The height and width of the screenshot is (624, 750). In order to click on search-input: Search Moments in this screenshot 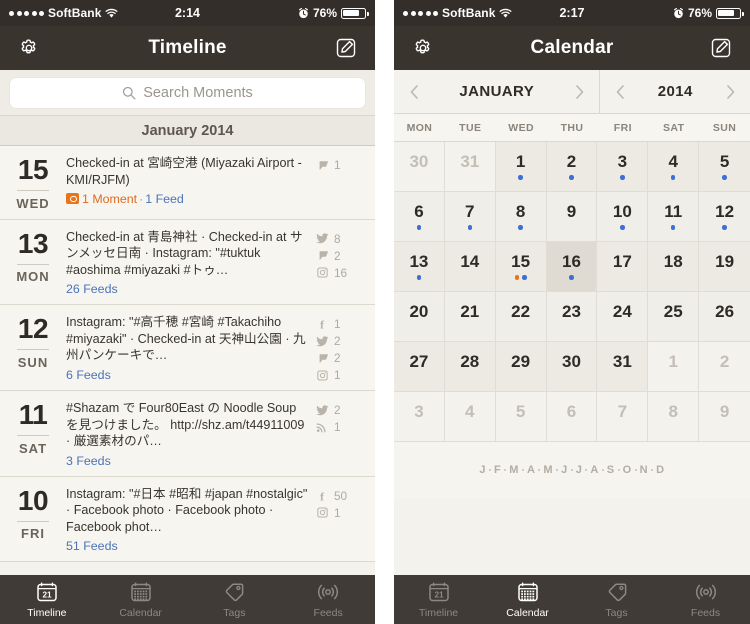, I will do `click(187, 93)`.